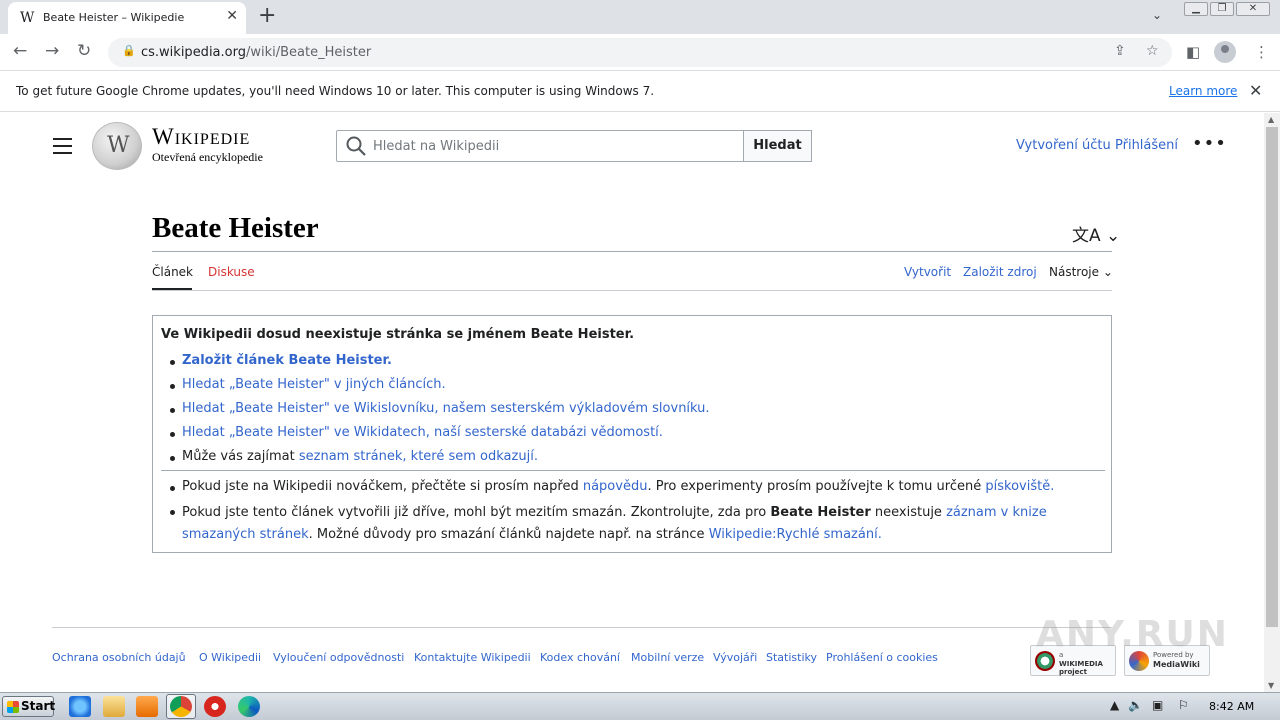 This screenshot has width=1280, height=720. Describe the element at coordinates (640, 17) in the screenshot. I see `tab-strip: W Beate Heister – Wikipedie ✕ + ⌄ ▁ ❐ ✕` at that location.